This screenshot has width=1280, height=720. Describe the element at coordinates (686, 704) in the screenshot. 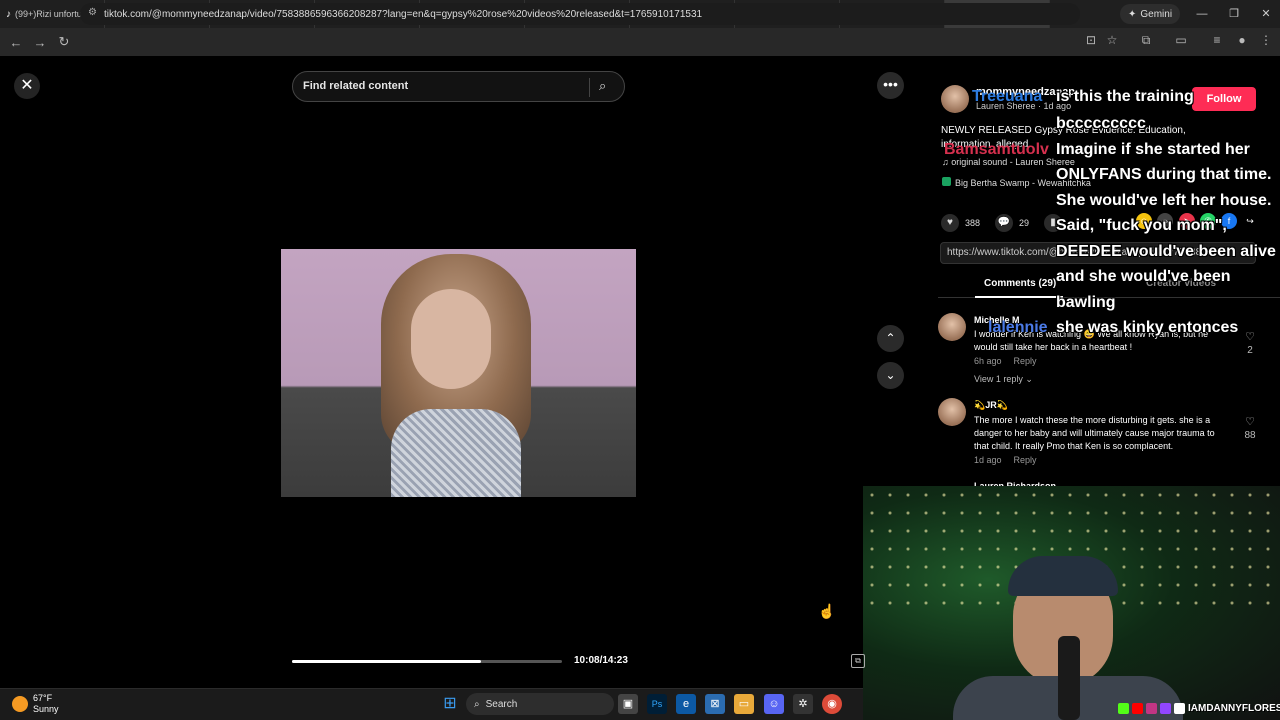

I see `edge-icon: e` at that location.